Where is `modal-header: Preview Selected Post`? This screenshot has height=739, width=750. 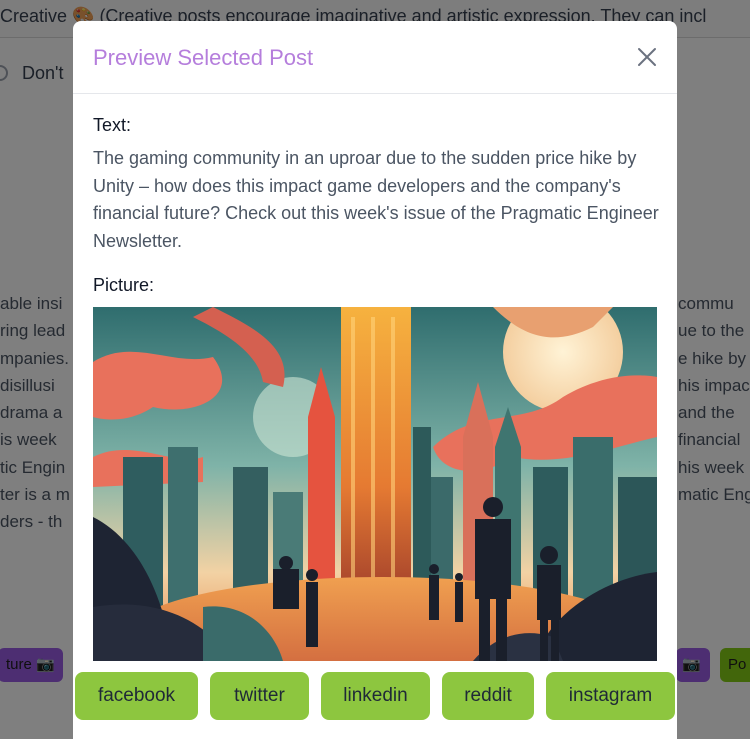 modal-header: Preview Selected Post is located at coordinates (375, 57).